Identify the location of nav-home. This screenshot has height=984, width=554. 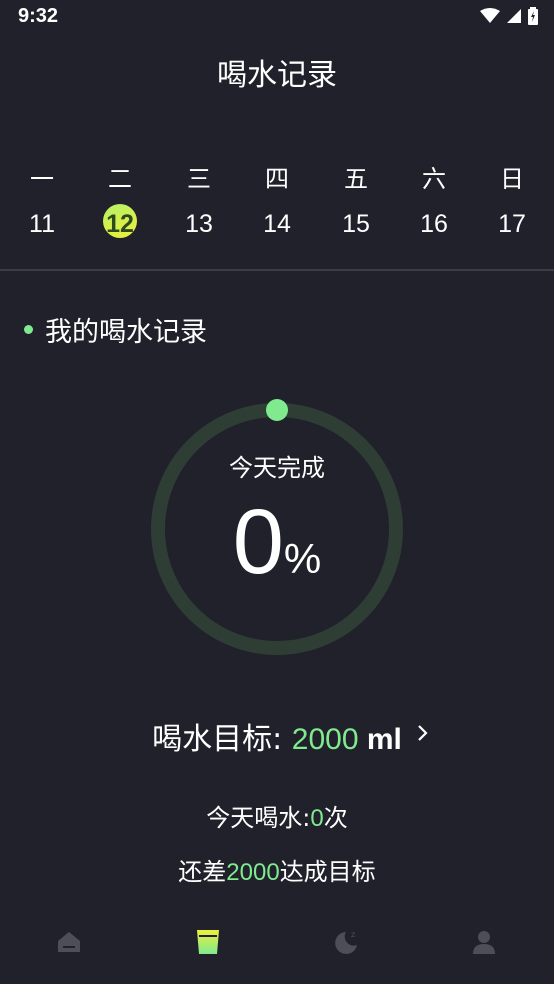
(69, 942).